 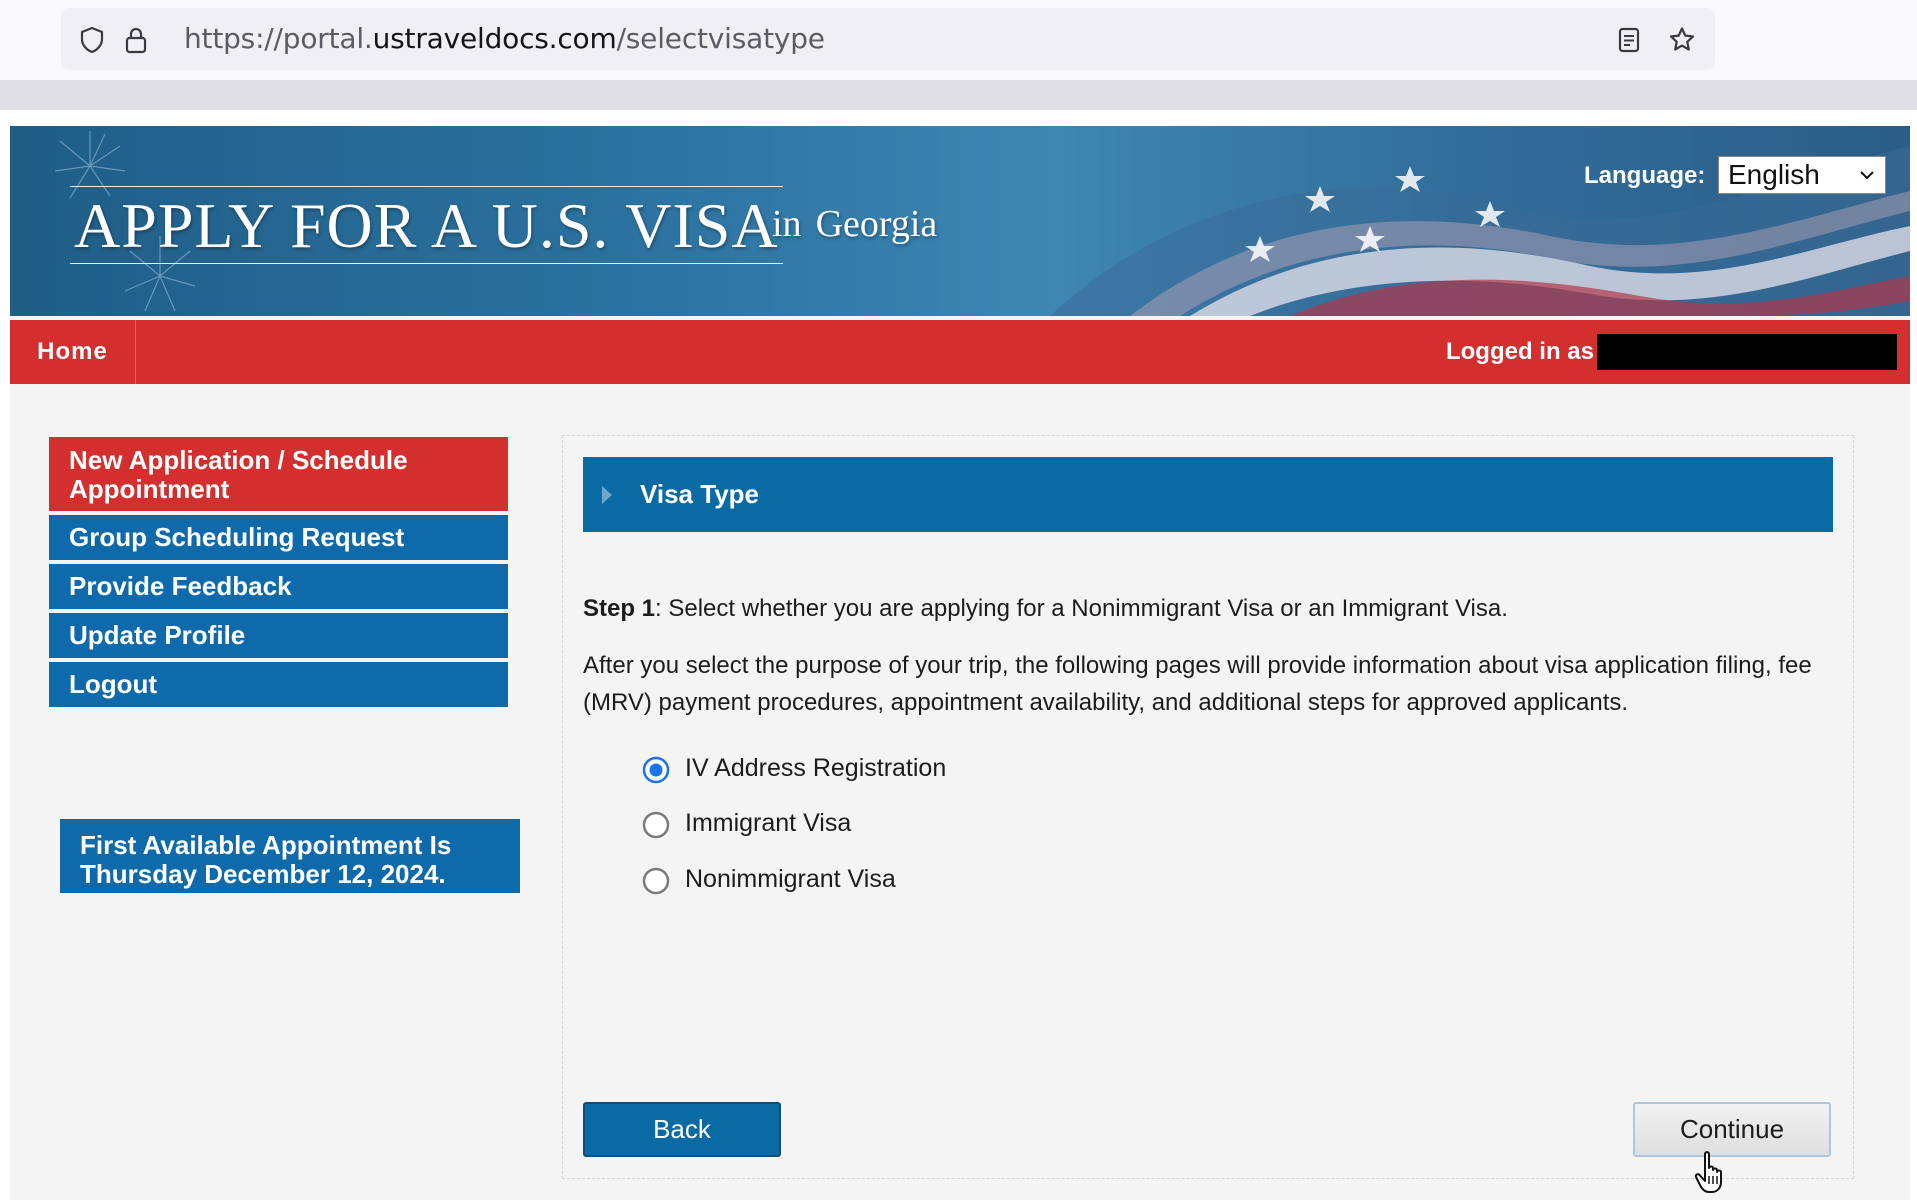 I want to click on site-title: APPLY FOR A U.S. VISA, so click(x=426, y=225).